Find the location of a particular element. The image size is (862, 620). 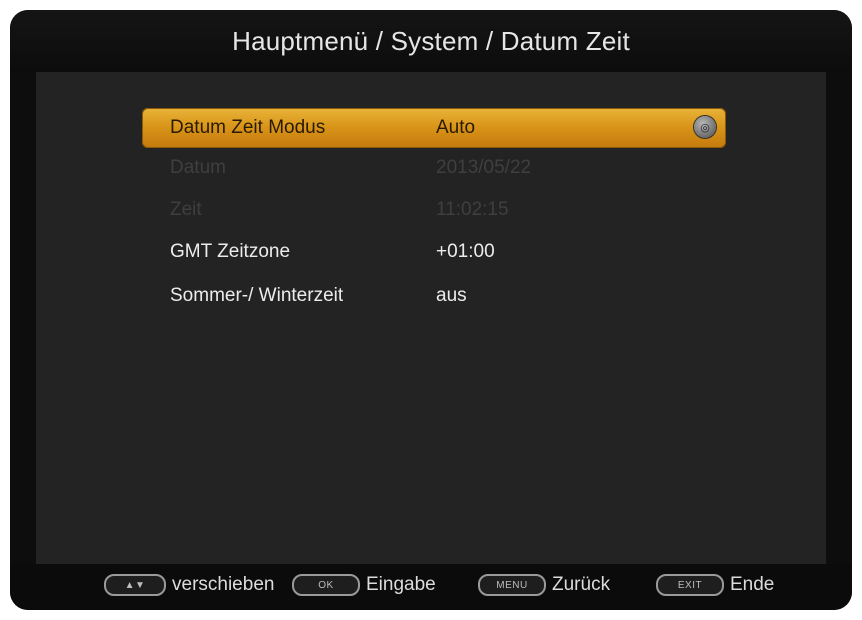

ok-key-icon: OK is located at coordinates (326, 585).